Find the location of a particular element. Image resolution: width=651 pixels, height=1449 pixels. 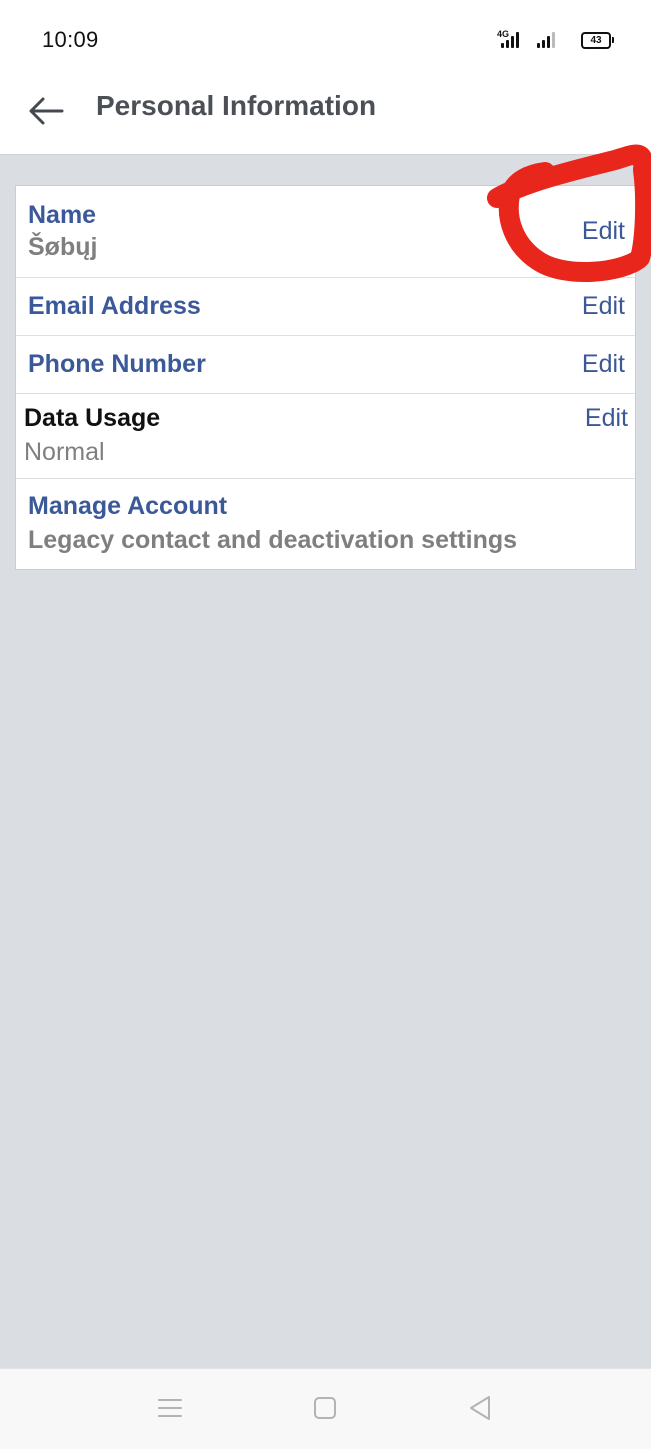

row-manage-account-subtitle: Legacy contact and deactivation settings is located at coordinates (273, 540).